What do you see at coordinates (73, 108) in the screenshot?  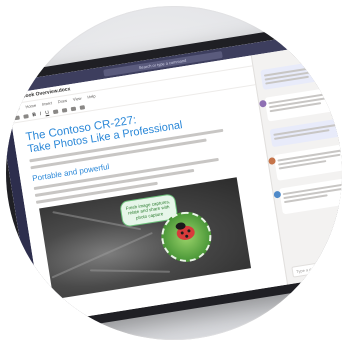 I see `numbering-icon` at bounding box center [73, 108].